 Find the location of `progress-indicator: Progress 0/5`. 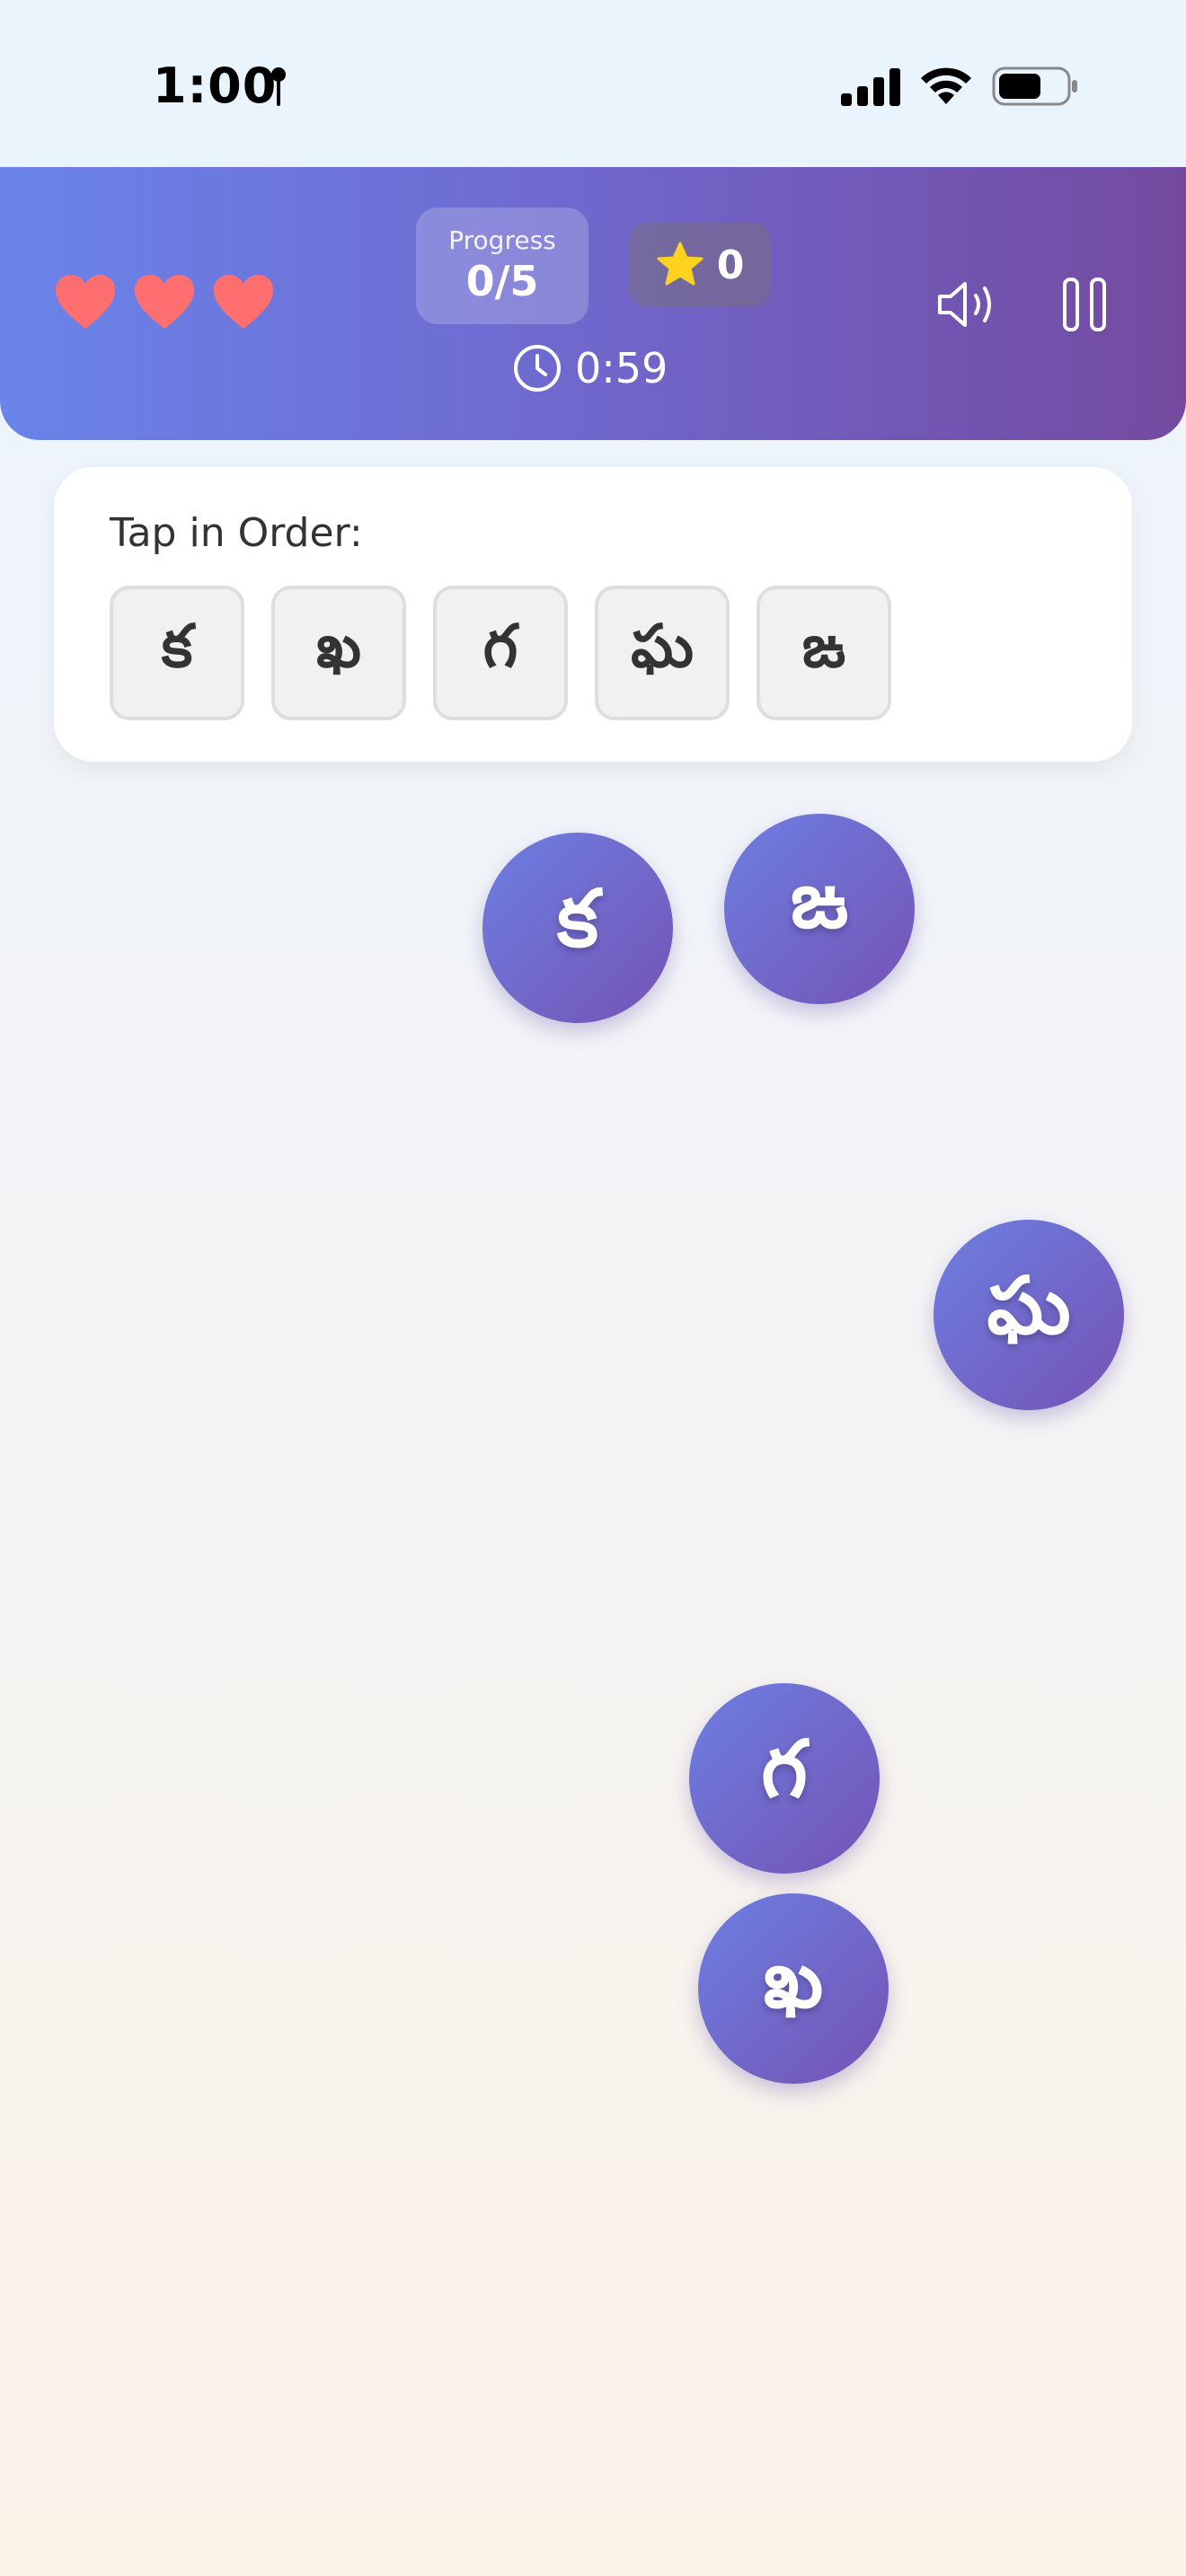

progress-indicator: Progress 0/5 is located at coordinates (502, 265).